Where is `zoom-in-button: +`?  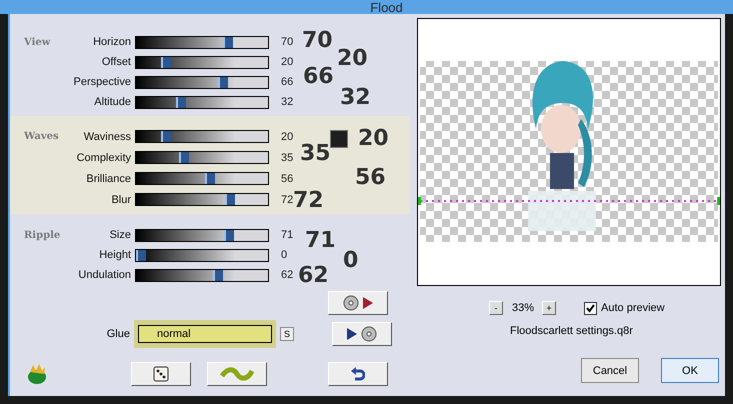
zoom-in-button: + is located at coordinates (549, 308).